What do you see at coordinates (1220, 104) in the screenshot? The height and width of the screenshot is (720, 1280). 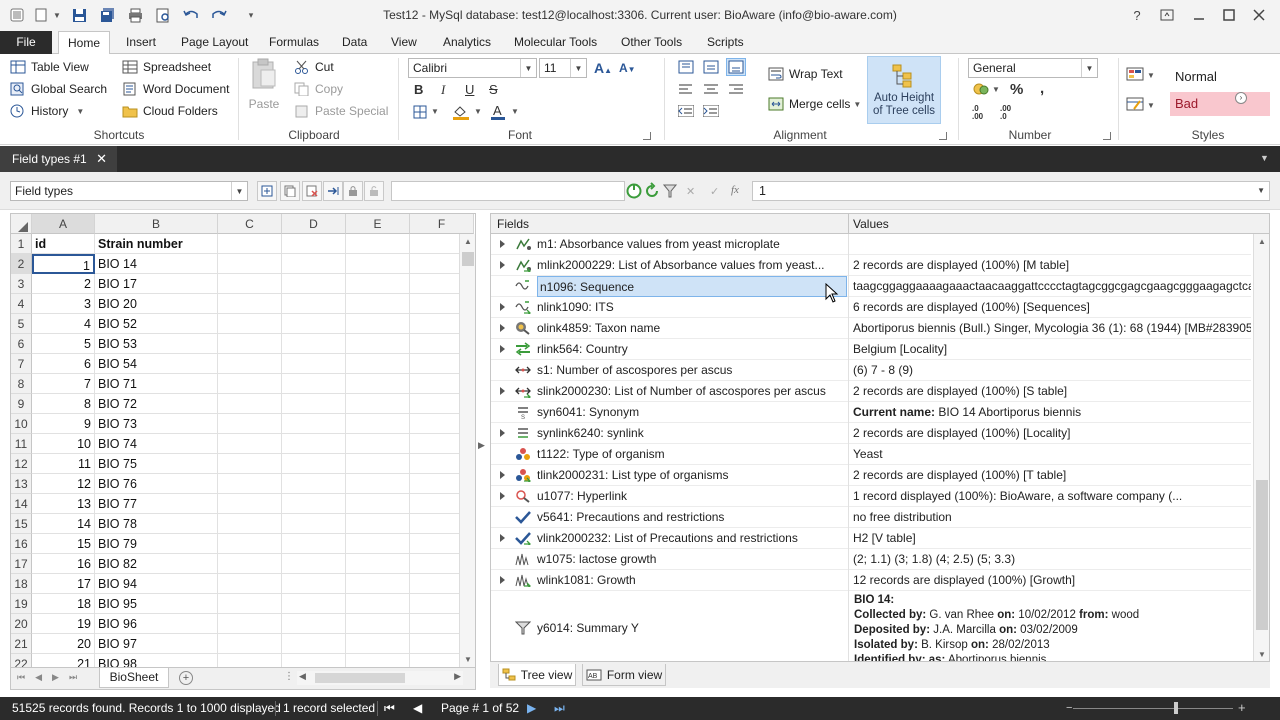 I see `style-bad: Bad` at bounding box center [1220, 104].